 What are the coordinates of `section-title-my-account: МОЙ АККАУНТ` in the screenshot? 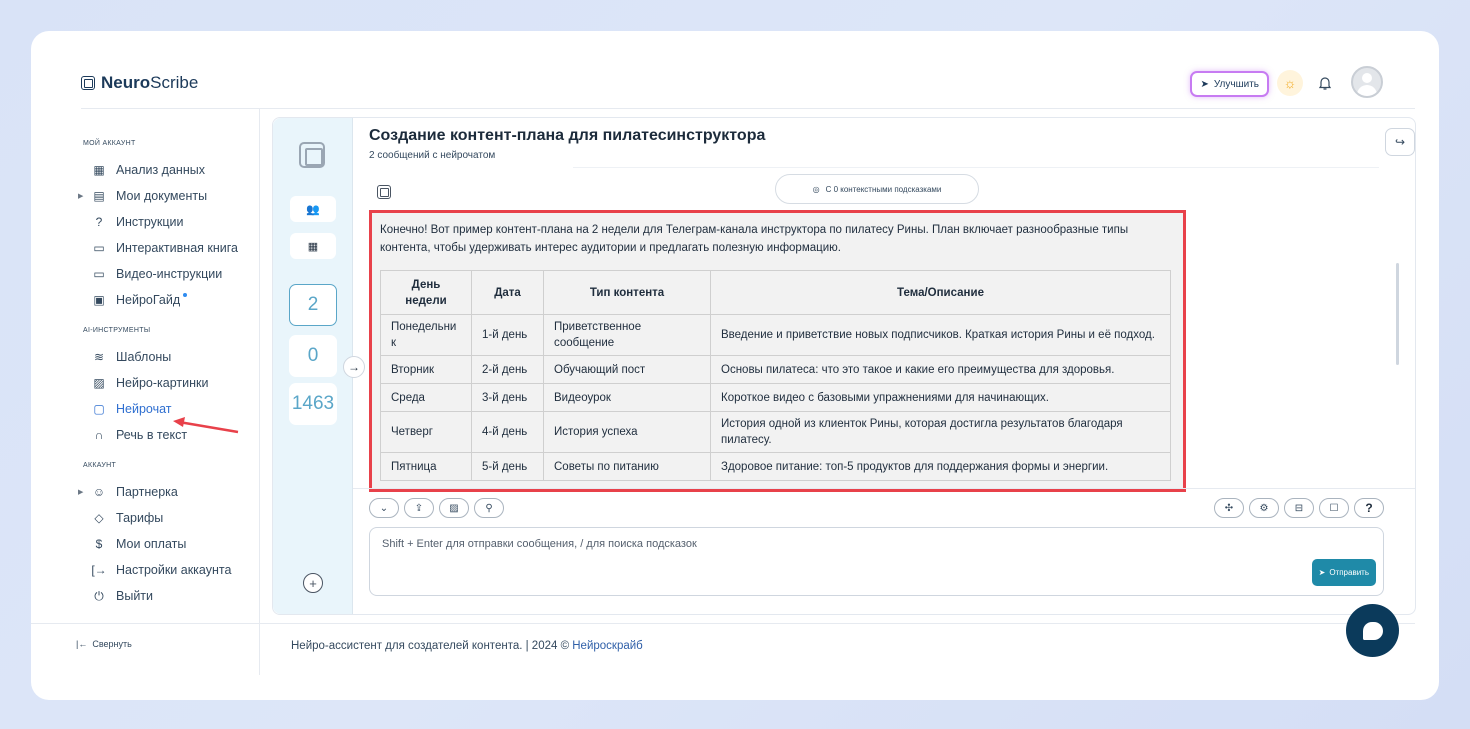 It's located at (109, 143).